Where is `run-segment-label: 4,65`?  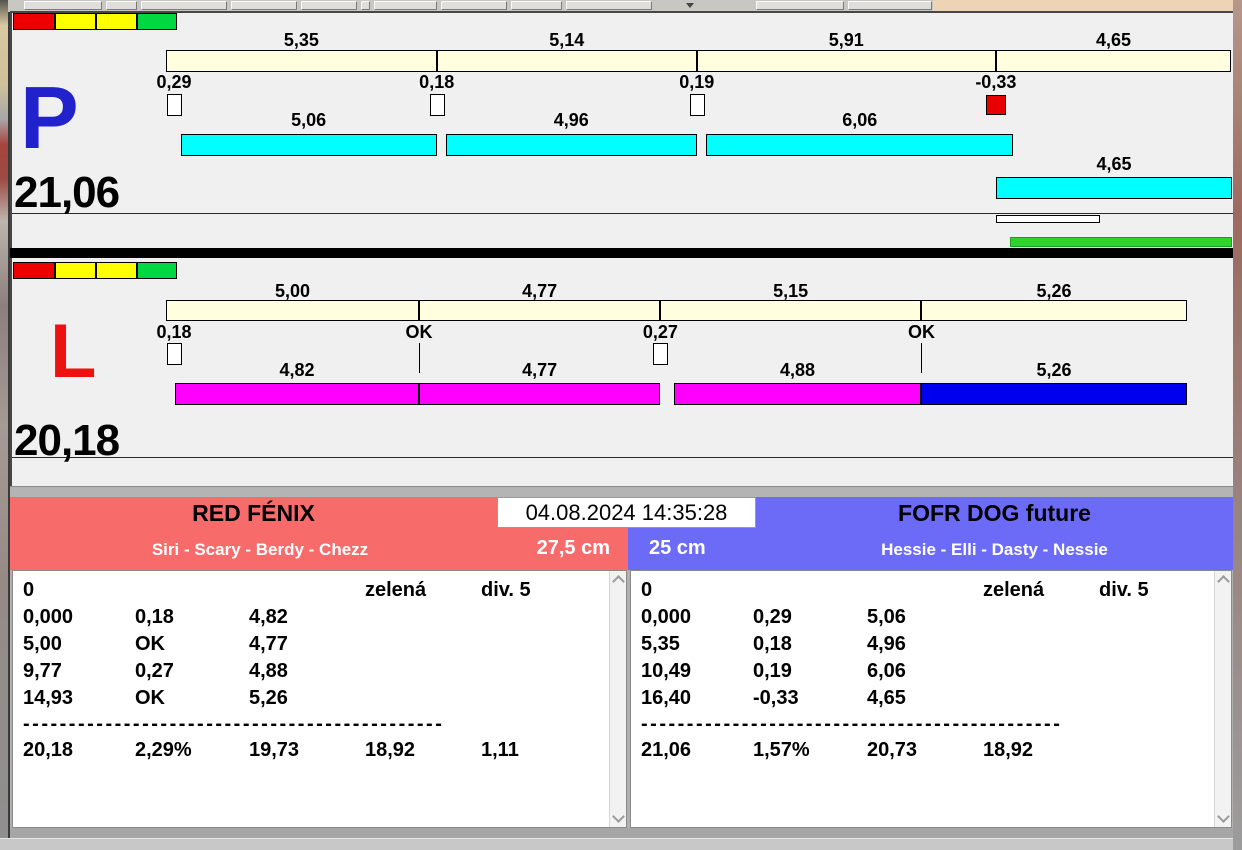
run-segment-label: 4,65 is located at coordinates (1114, 164).